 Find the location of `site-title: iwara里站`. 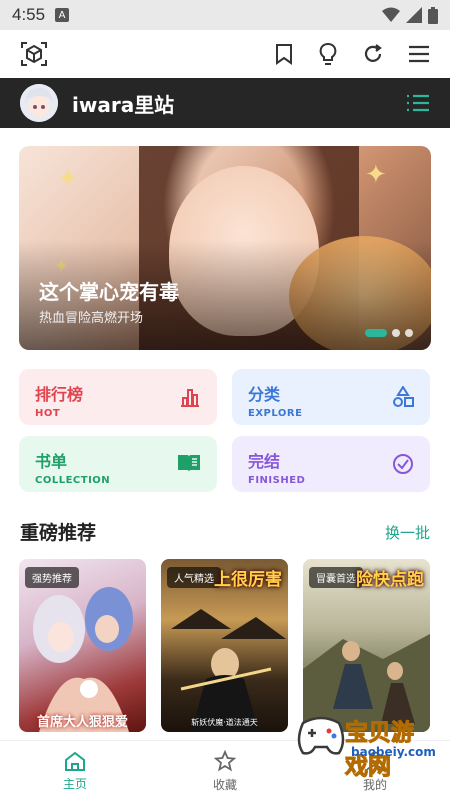

site-title: iwara里站 is located at coordinates (123, 104).